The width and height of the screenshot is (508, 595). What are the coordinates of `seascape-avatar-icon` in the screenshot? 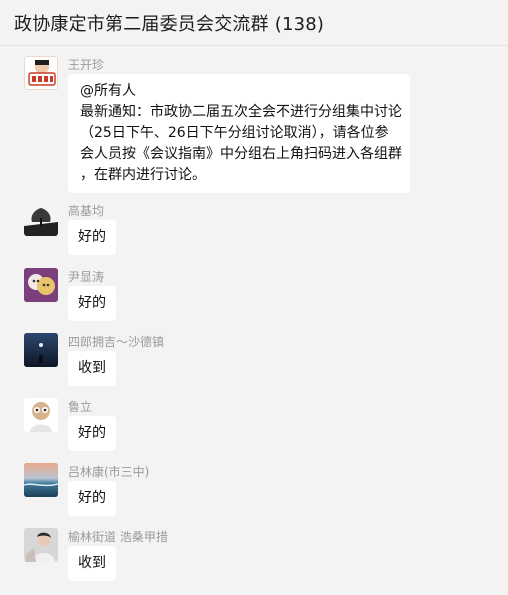 It's located at (41, 480).